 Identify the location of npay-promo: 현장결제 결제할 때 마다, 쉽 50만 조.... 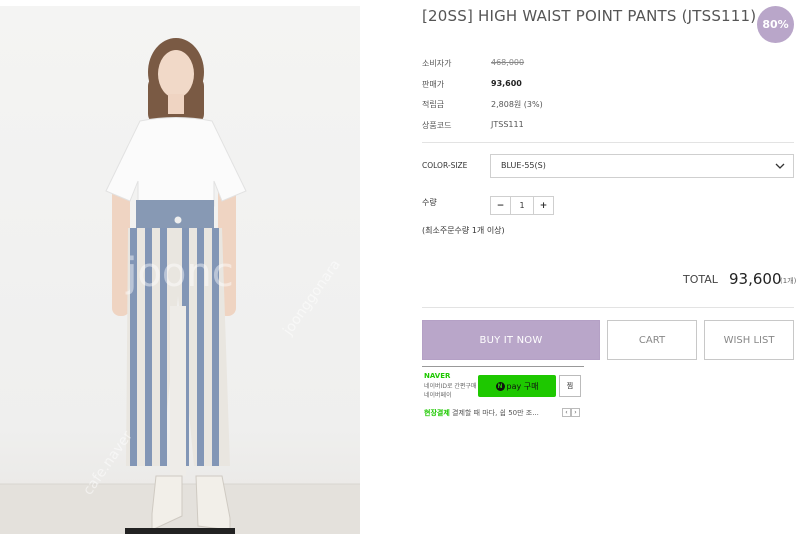
(481, 413).